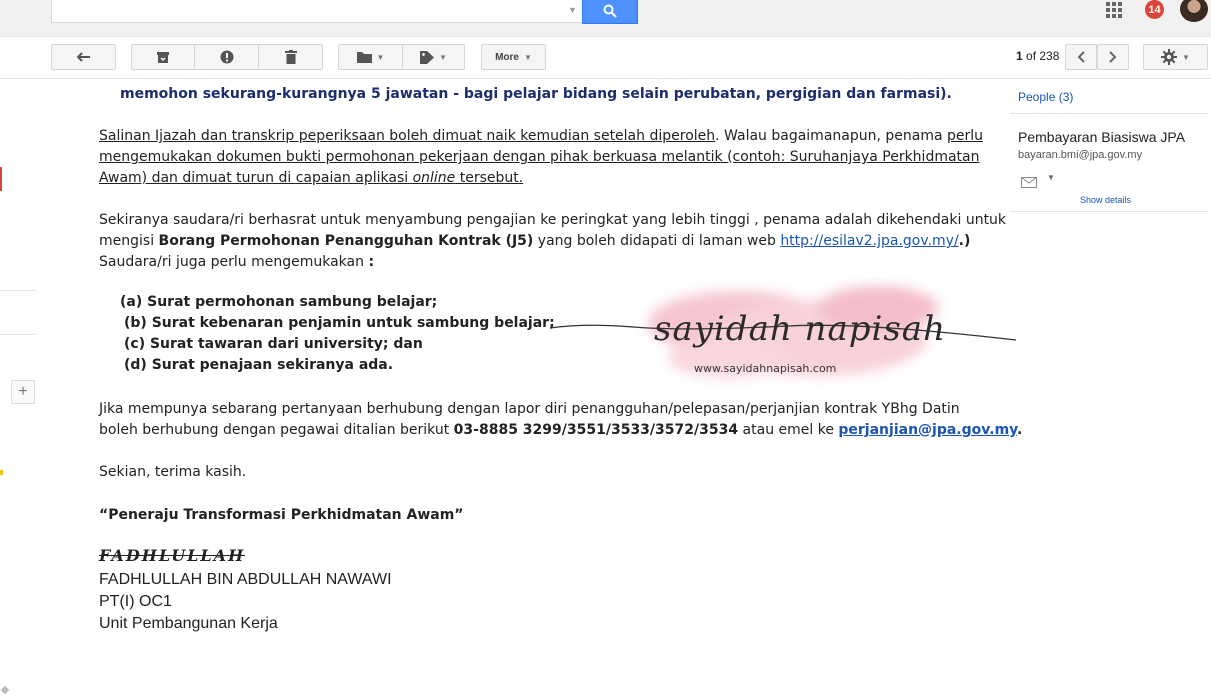 This screenshot has width=1211, height=694. I want to click on more-label: More, so click(507, 57).